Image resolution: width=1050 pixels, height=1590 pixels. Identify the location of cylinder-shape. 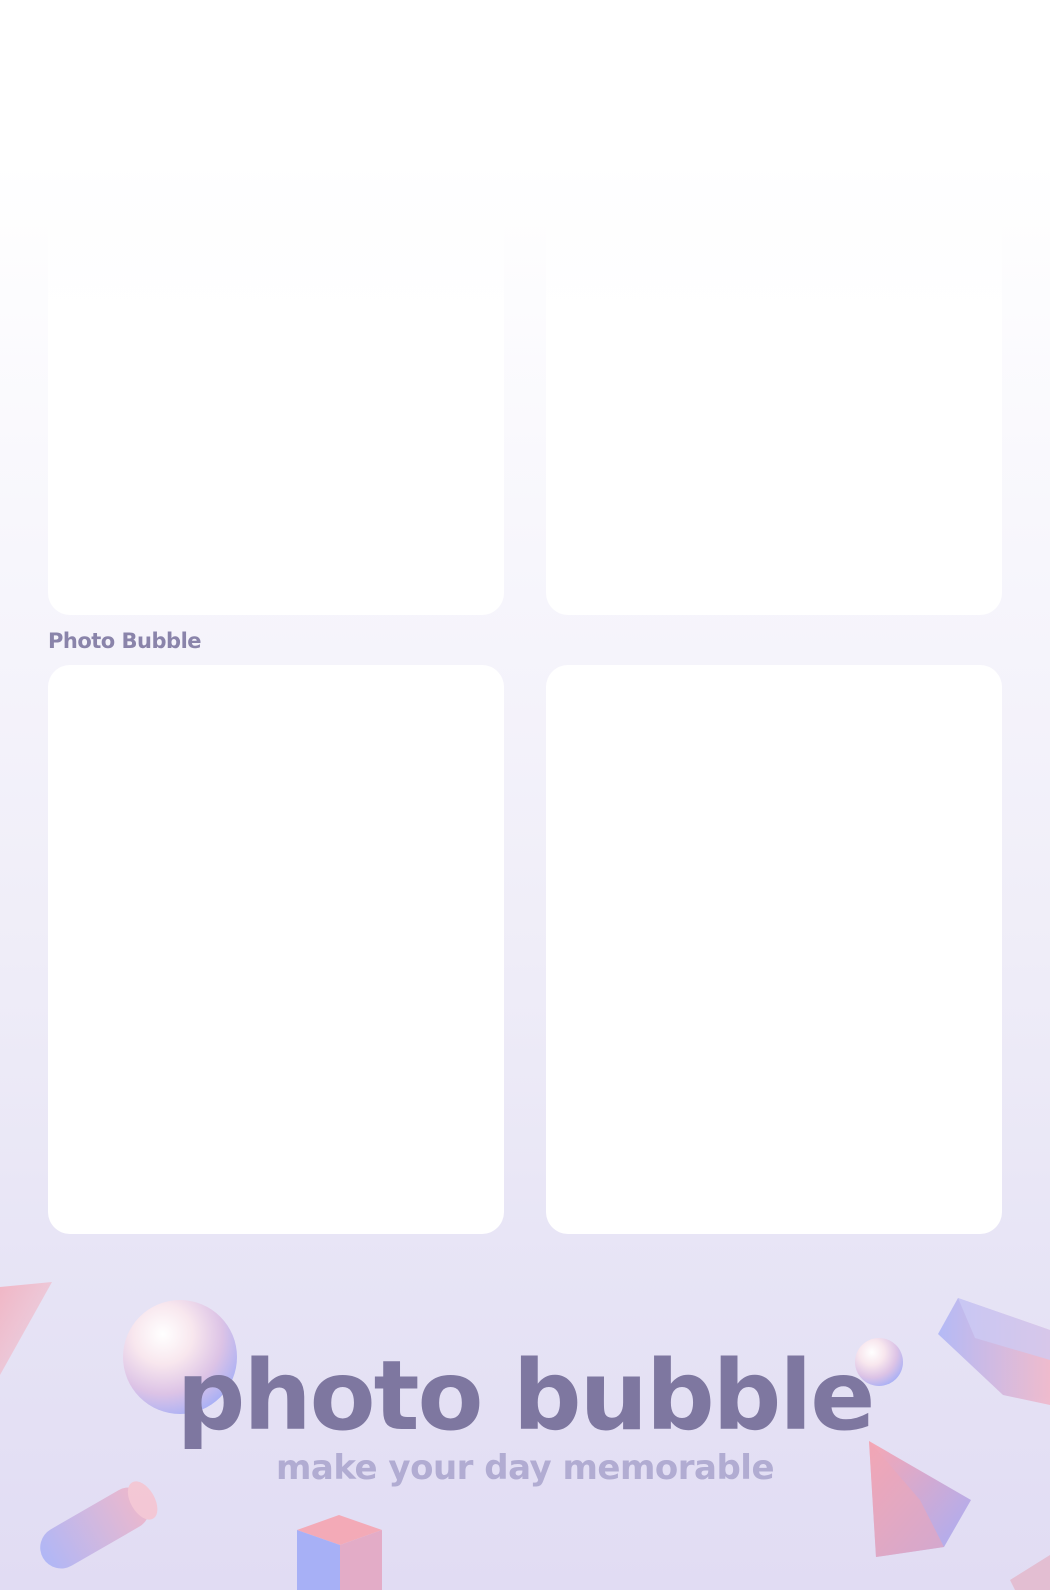
(99, 1525).